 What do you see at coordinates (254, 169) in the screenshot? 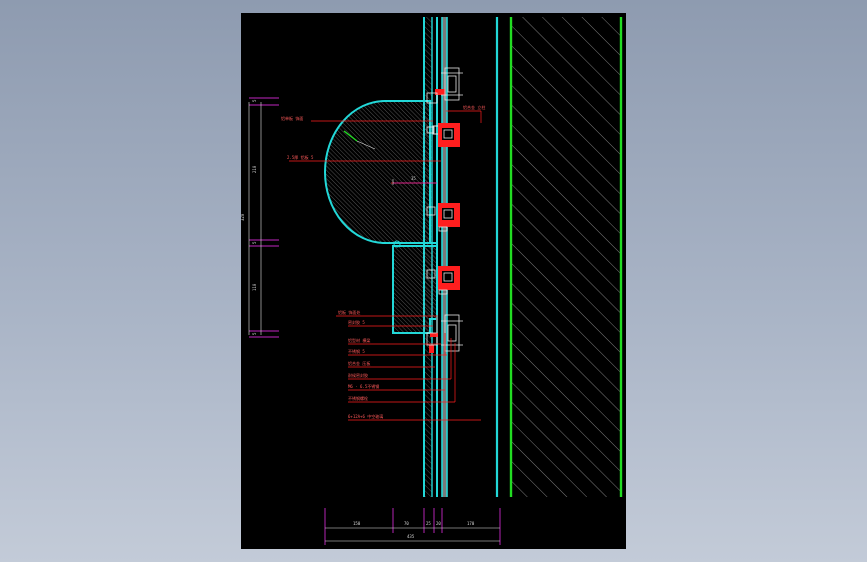
I see `left-dim-top: 210` at bounding box center [254, 169].